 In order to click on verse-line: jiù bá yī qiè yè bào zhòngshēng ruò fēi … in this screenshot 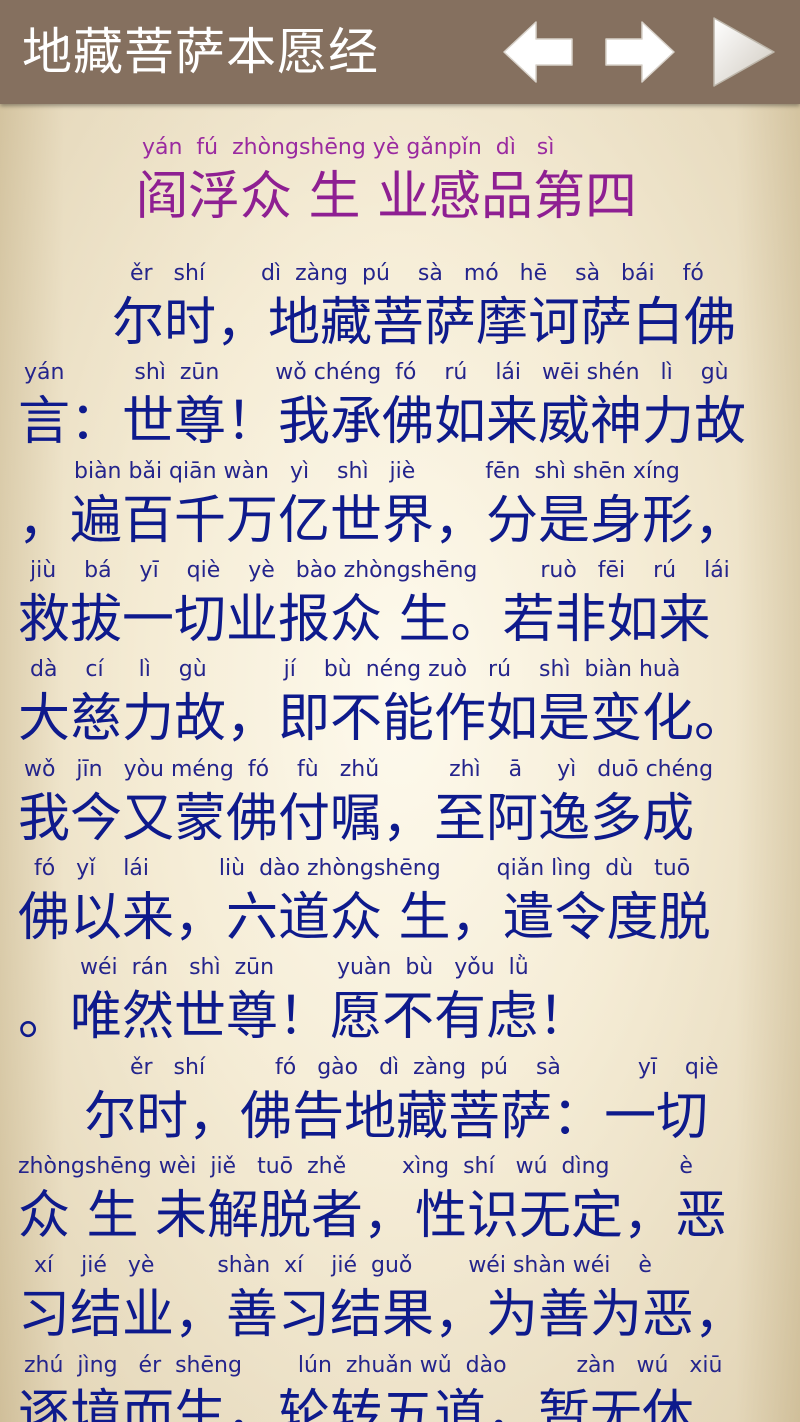, I will do `click(400, 603)`.